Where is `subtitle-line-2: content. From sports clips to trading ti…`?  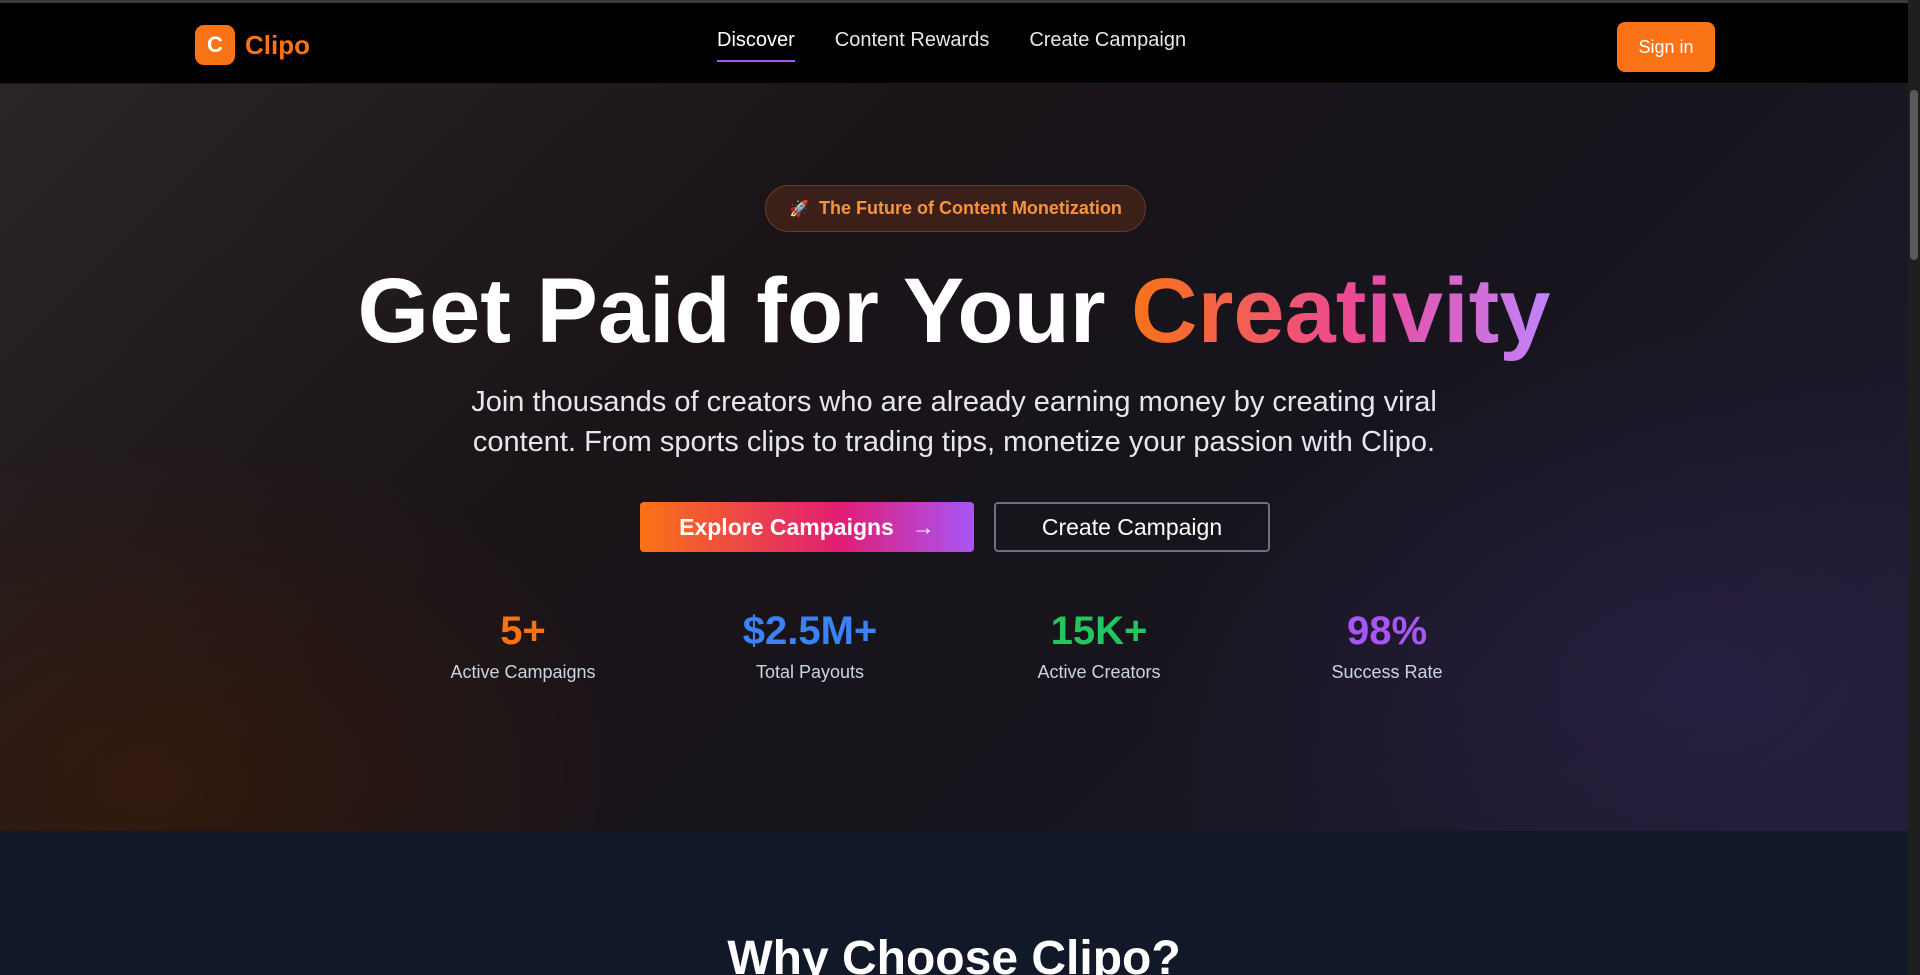 subtitle-line-2: content. From sports clips to trading ti… is located at coordinates (954, 442).